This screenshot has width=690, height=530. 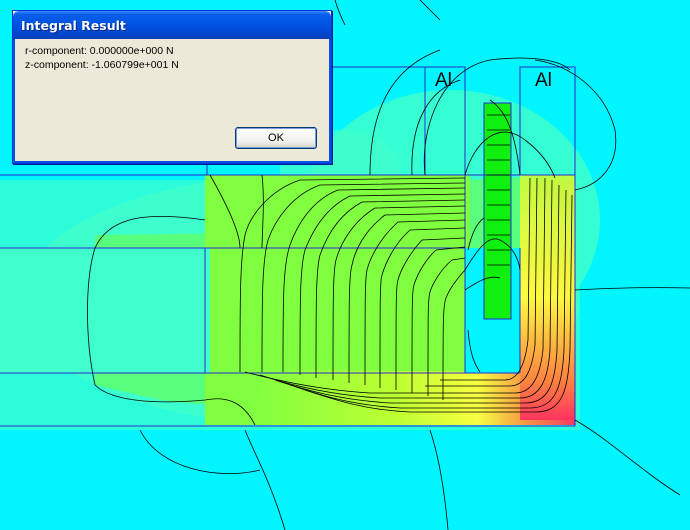 What do you see at coordinates (543, 80) in the screenshot?
I see `region-label-outer-aluminum: Al` at bounding box center [543, 80].